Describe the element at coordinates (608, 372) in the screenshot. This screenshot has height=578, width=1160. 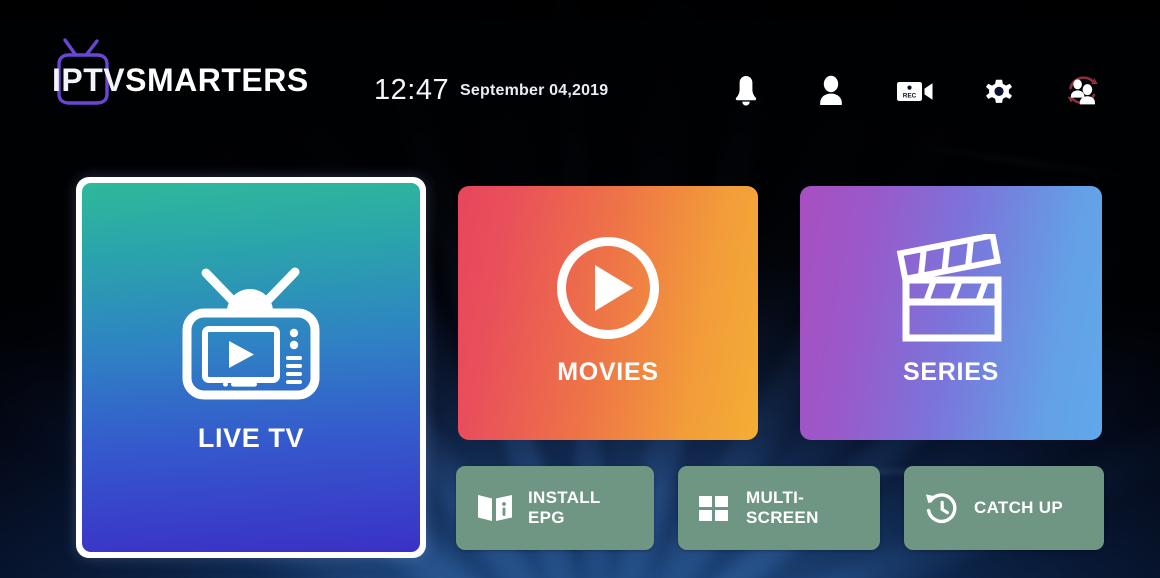
I see `tile-movies-label: MOVIES` at that location.